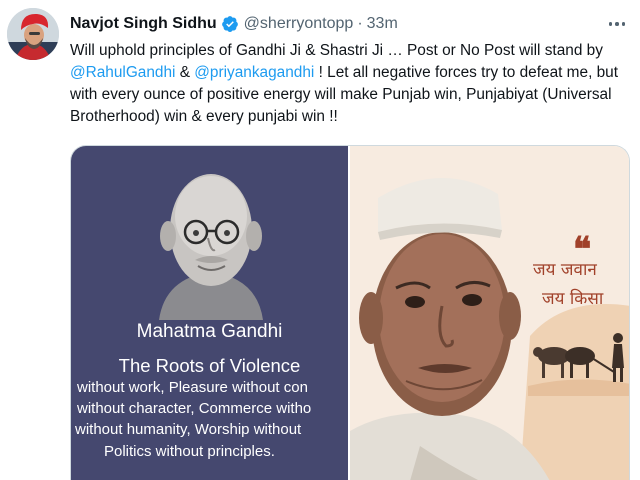 Image resolution: width=640 pixels, height=480 pixels. Describe the element at coordinates (617, 24) in the screenshot. I see `more-options-icon` at that location.